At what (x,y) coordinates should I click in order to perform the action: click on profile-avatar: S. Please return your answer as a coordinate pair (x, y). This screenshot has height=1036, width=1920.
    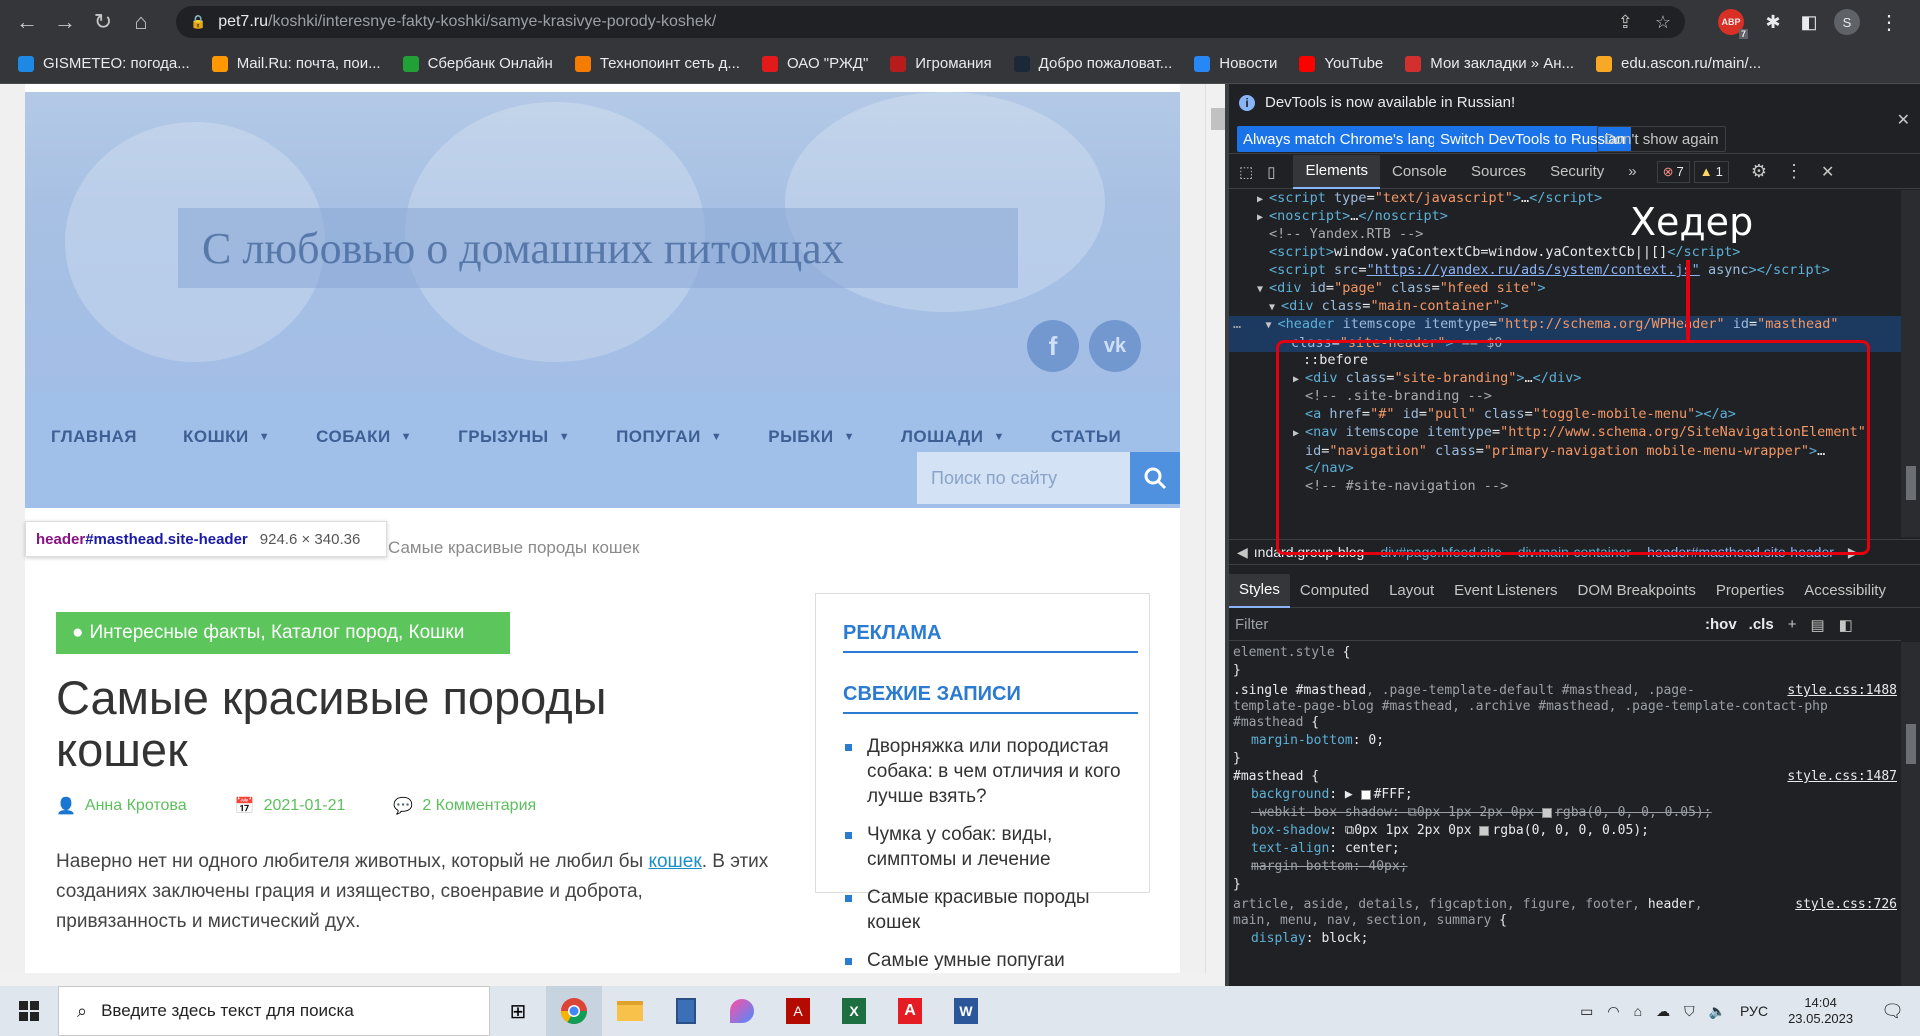
    Looking at the image, I should click on (1847, 22).